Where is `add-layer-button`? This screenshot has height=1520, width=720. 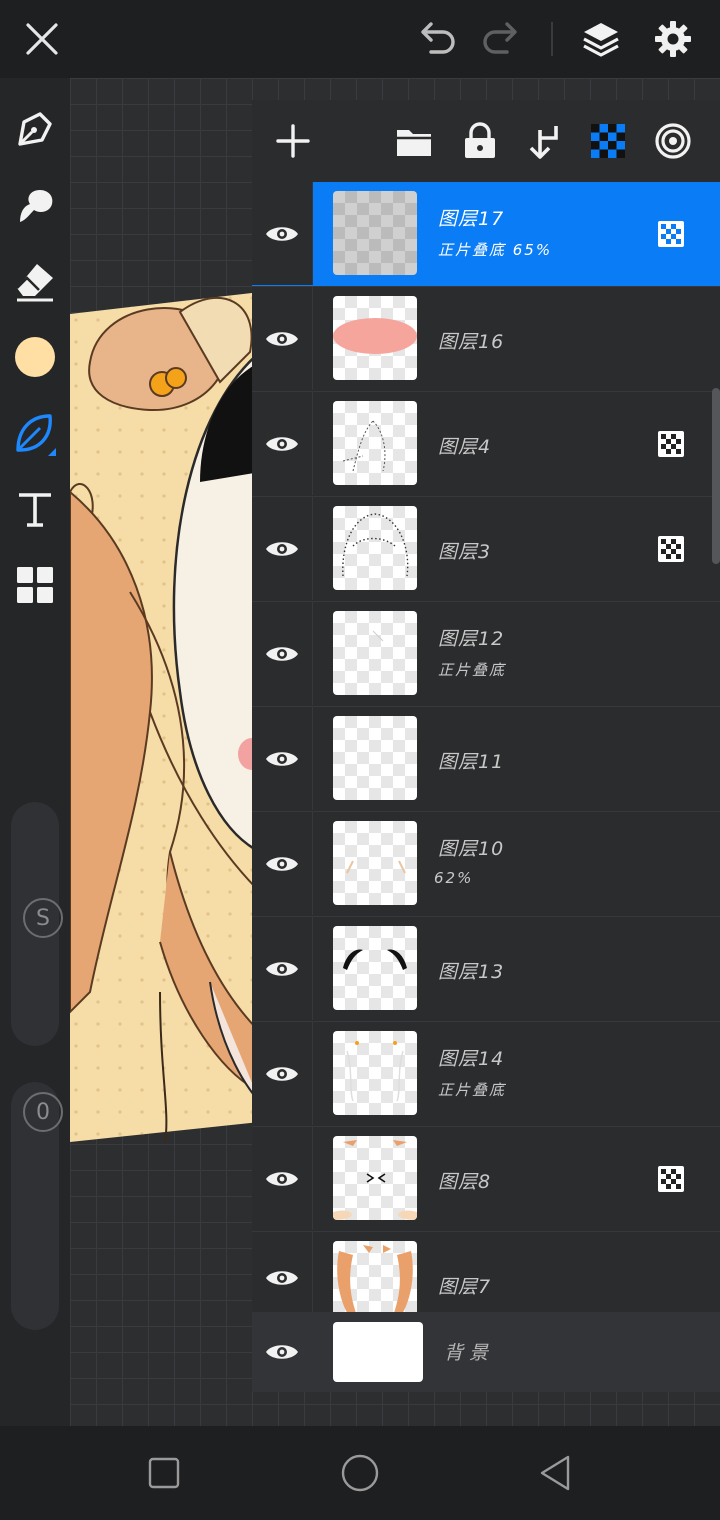
add-layer-button is located at coordinates (293, 141).